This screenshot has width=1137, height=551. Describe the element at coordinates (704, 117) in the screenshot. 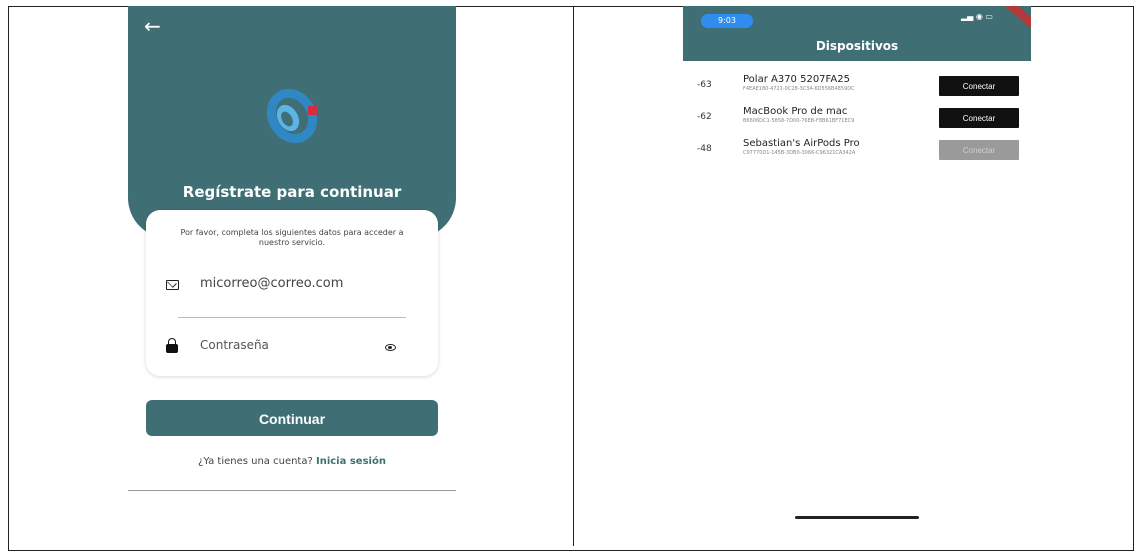

I see `rssi-value: -62` at that location.